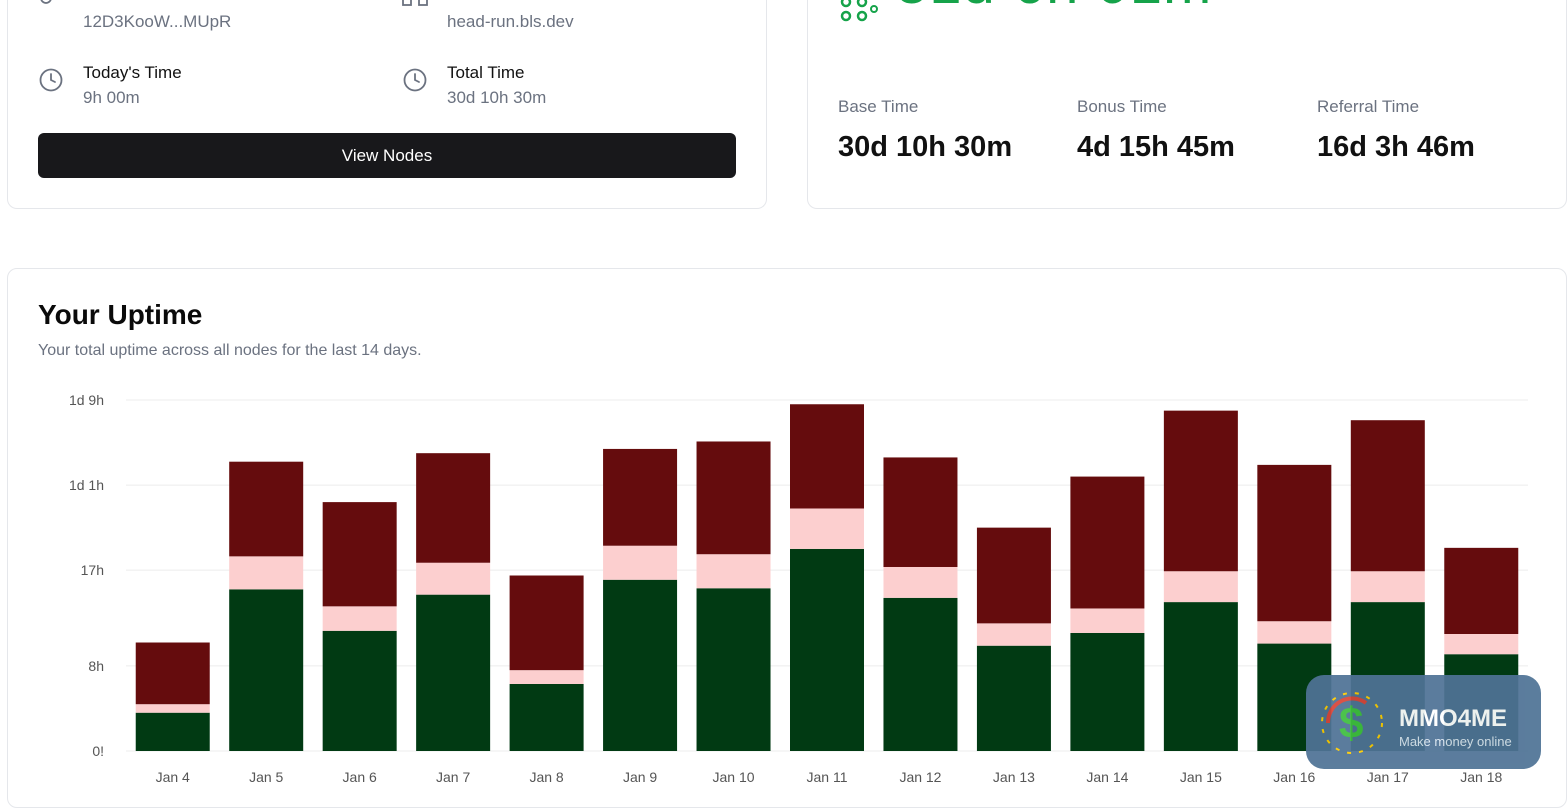 This screenshot has width=1568, height=808. What do you see at coordinates (111, 97) in the screenshot?
I see `todays-time-value: 9h 00m` at bounding box center [111, 97].